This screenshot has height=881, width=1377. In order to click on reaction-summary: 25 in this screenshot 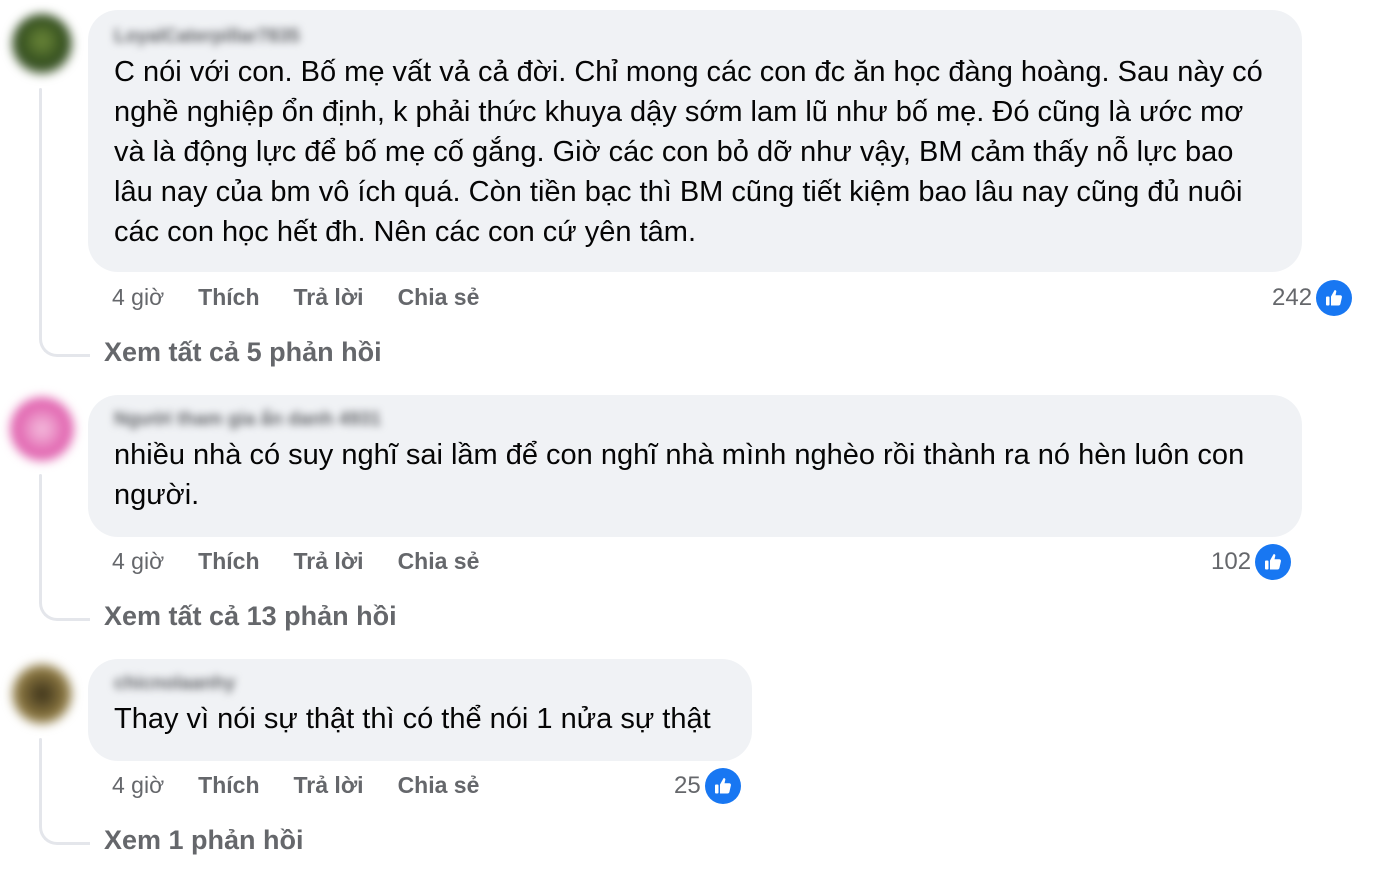, I will do `click(707, 786)`.